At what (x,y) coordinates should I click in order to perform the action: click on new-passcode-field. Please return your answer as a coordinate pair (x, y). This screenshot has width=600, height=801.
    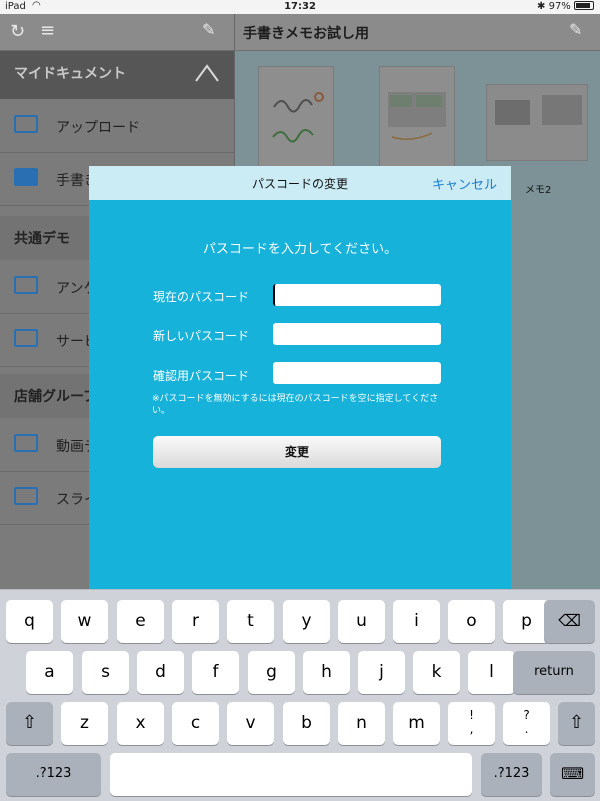
    Looking at the image, I should click on (357, 334).